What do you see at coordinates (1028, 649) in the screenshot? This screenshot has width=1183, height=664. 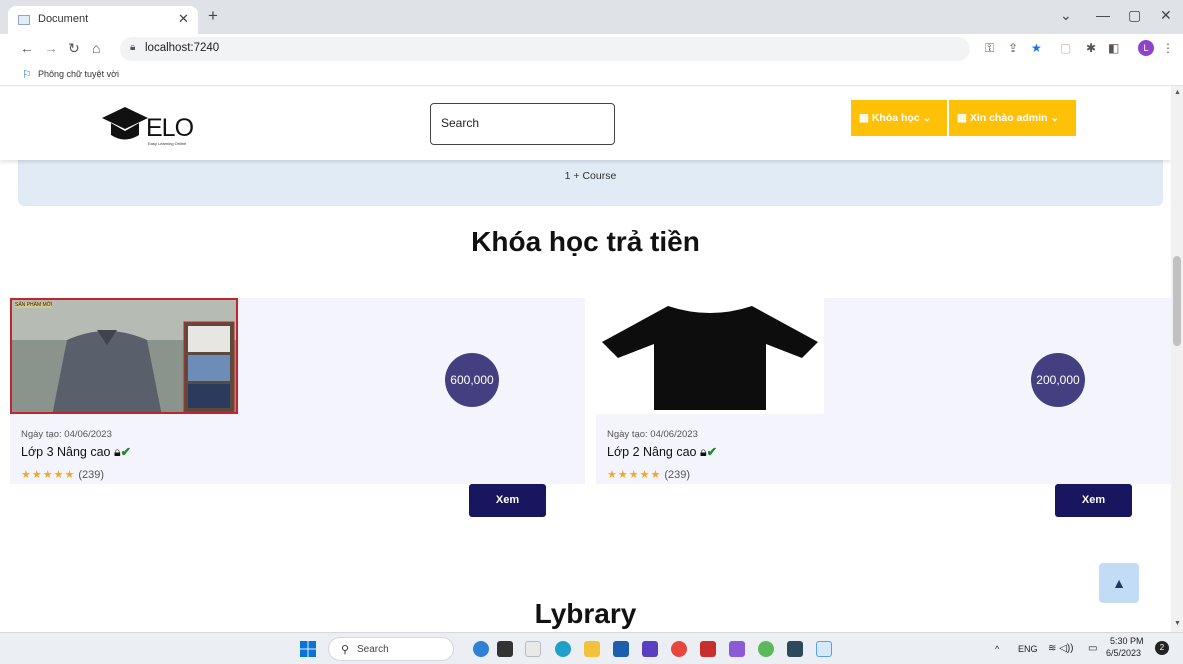 I see `language-indicator: ENG` at bounding box center [1028, 649].